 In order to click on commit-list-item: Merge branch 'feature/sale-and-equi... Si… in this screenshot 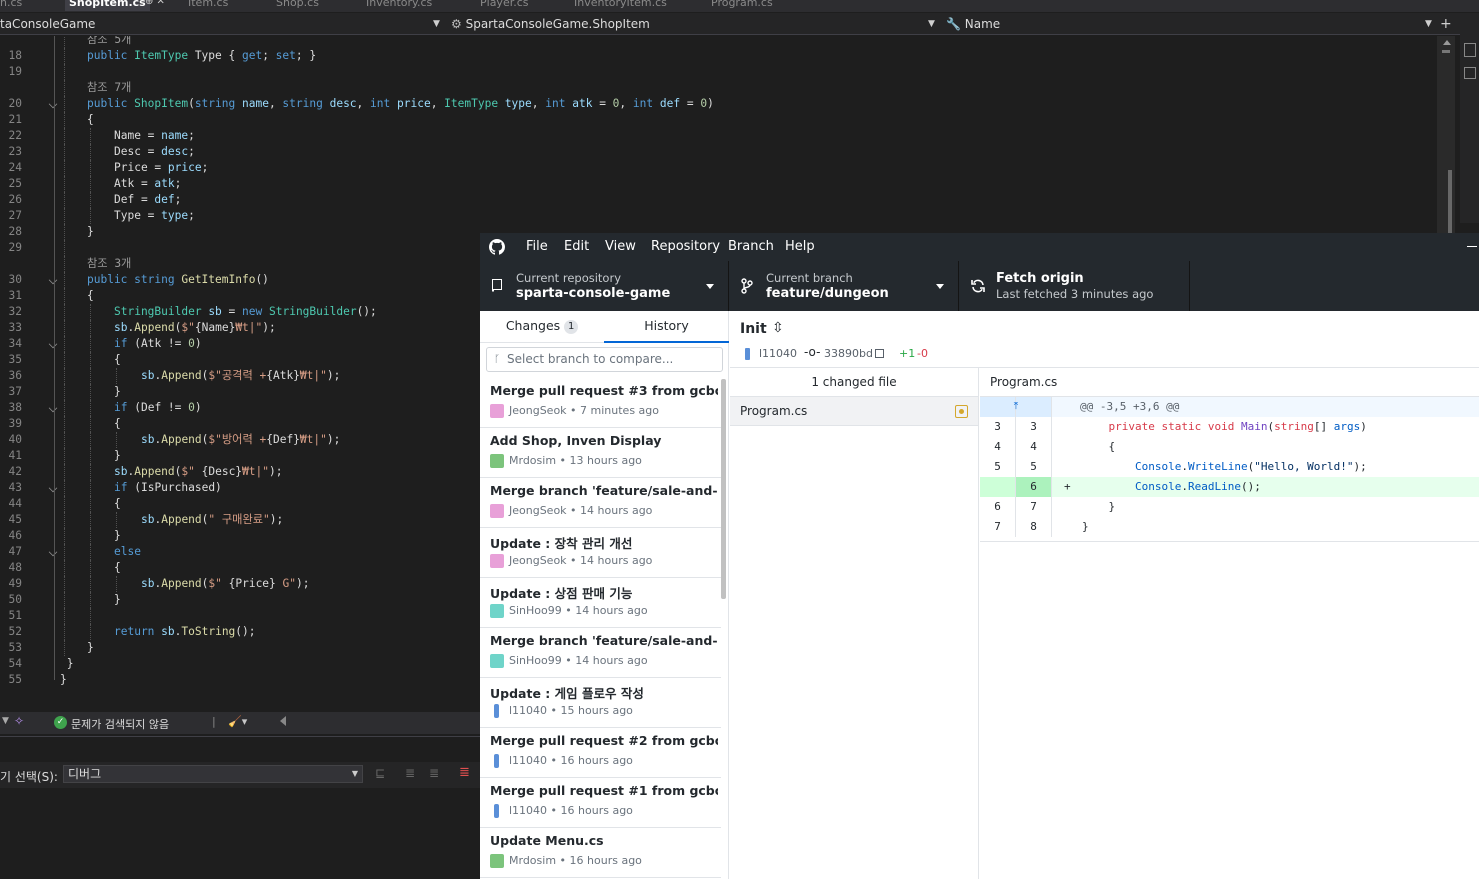, I will do `click(600, 653)`.